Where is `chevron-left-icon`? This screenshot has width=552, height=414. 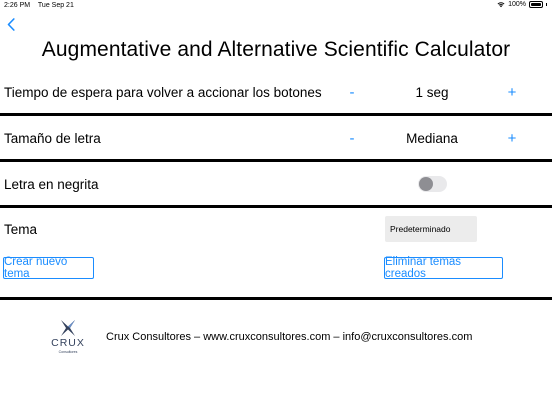 chevron-left-icon is located at coordinates (11, 24).